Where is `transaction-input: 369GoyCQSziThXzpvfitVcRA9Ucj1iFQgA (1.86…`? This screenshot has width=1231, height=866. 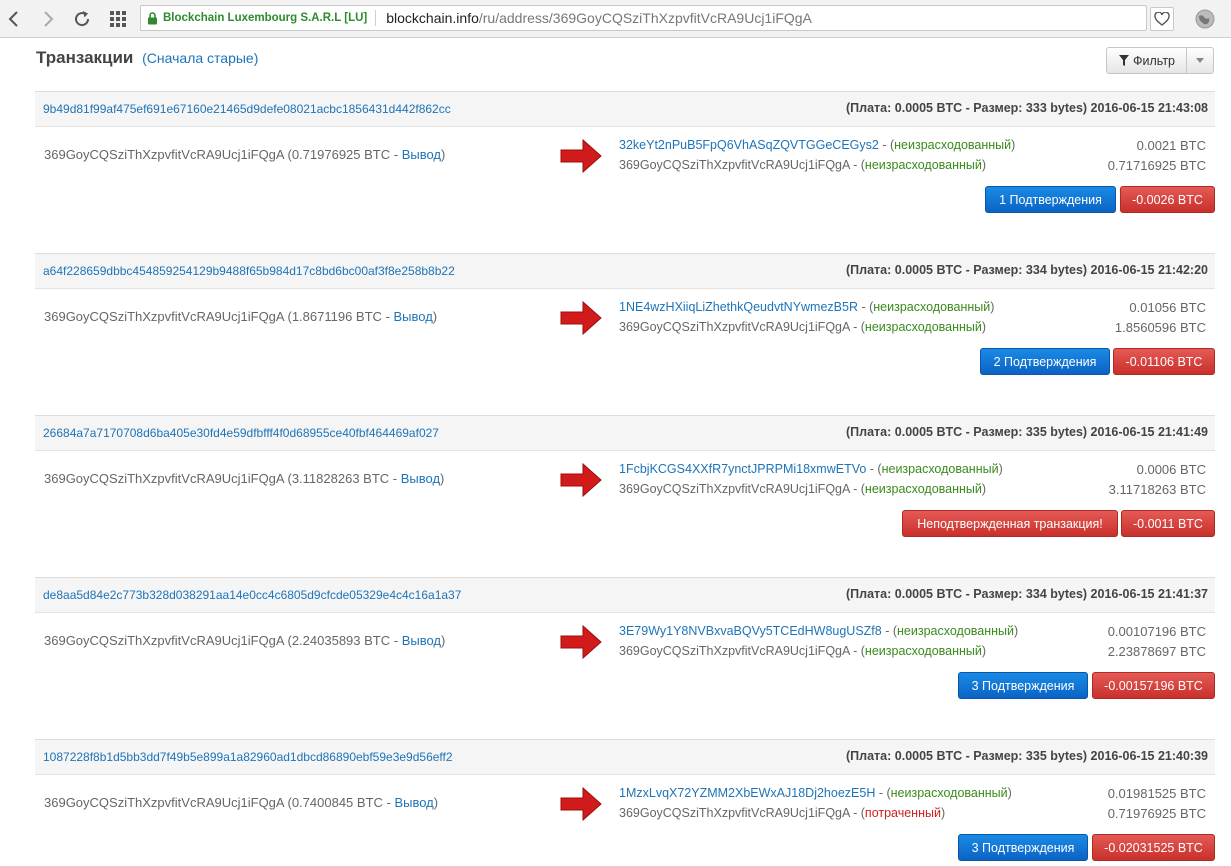 transaction-input: 369GoyCQSziThXzpvfitVcRA9Ucj1iFQgA (1.86… is located at coordinates (240, 316).